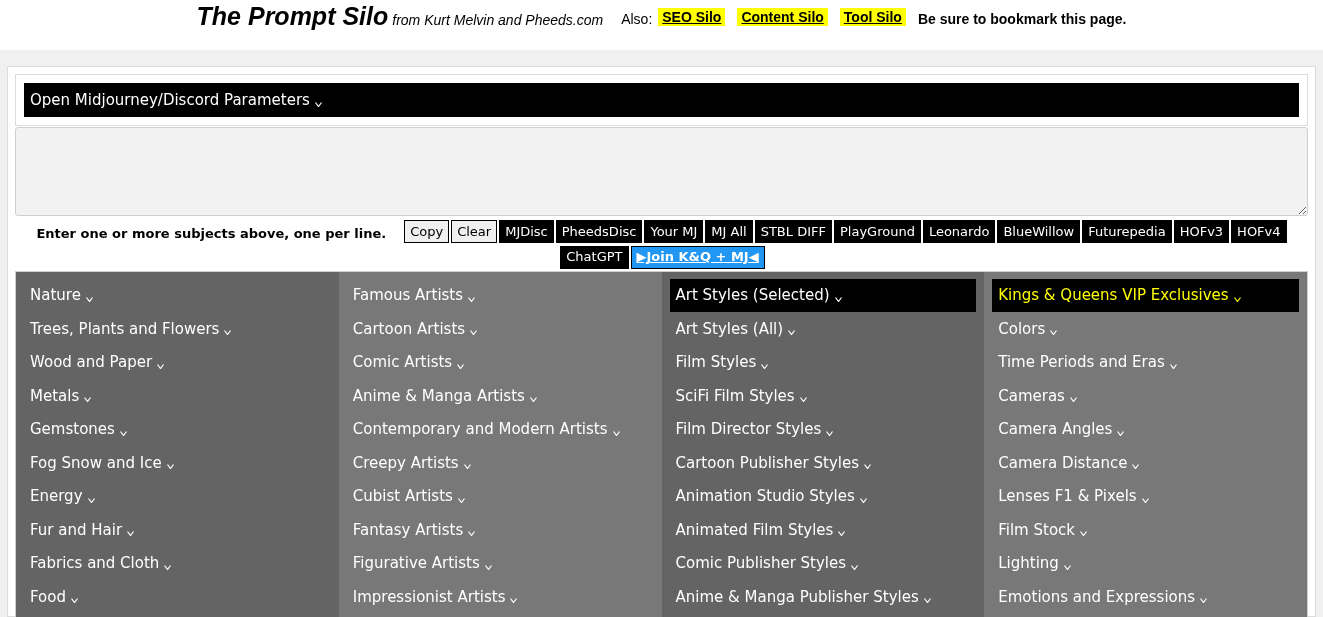 Image resolution: width=1323 pixels, height=617 pixels. Describe the element at coordinates (599, 231) in the screenshot. I see `tool-button: PheedsDisc` at that location.